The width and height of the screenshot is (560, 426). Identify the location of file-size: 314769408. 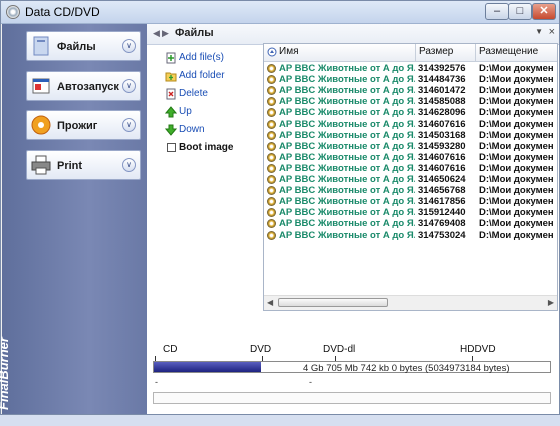
(442, 224).